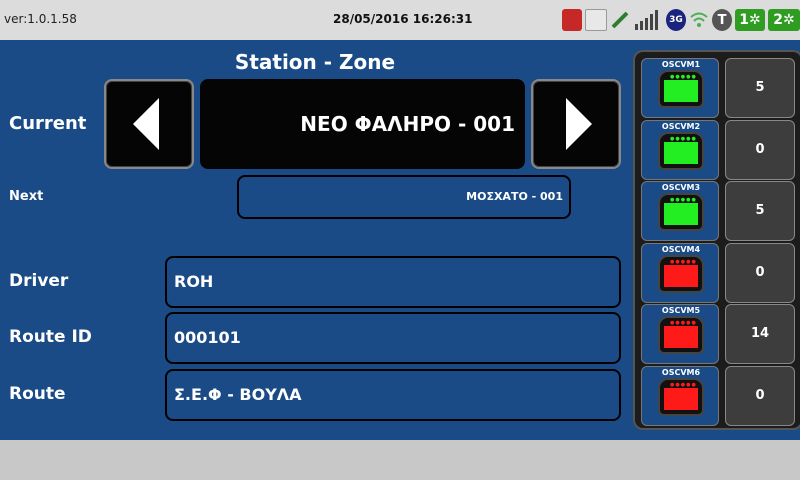 This screenshot has width=800, height=480. I want to click on validator-name: OSCVM1, so click(681, 64).